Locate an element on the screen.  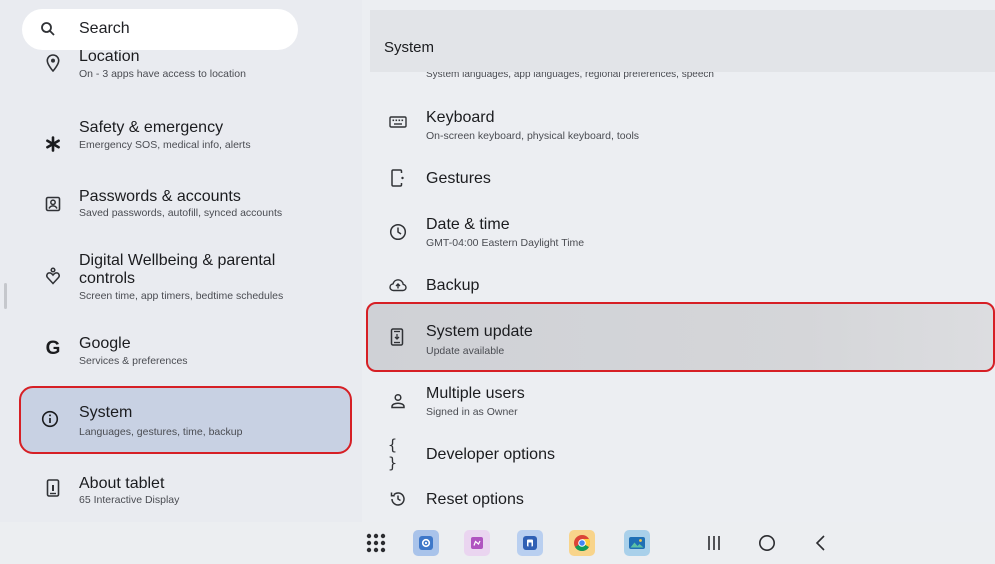
page-title: System is located at coordinates (409, 47).